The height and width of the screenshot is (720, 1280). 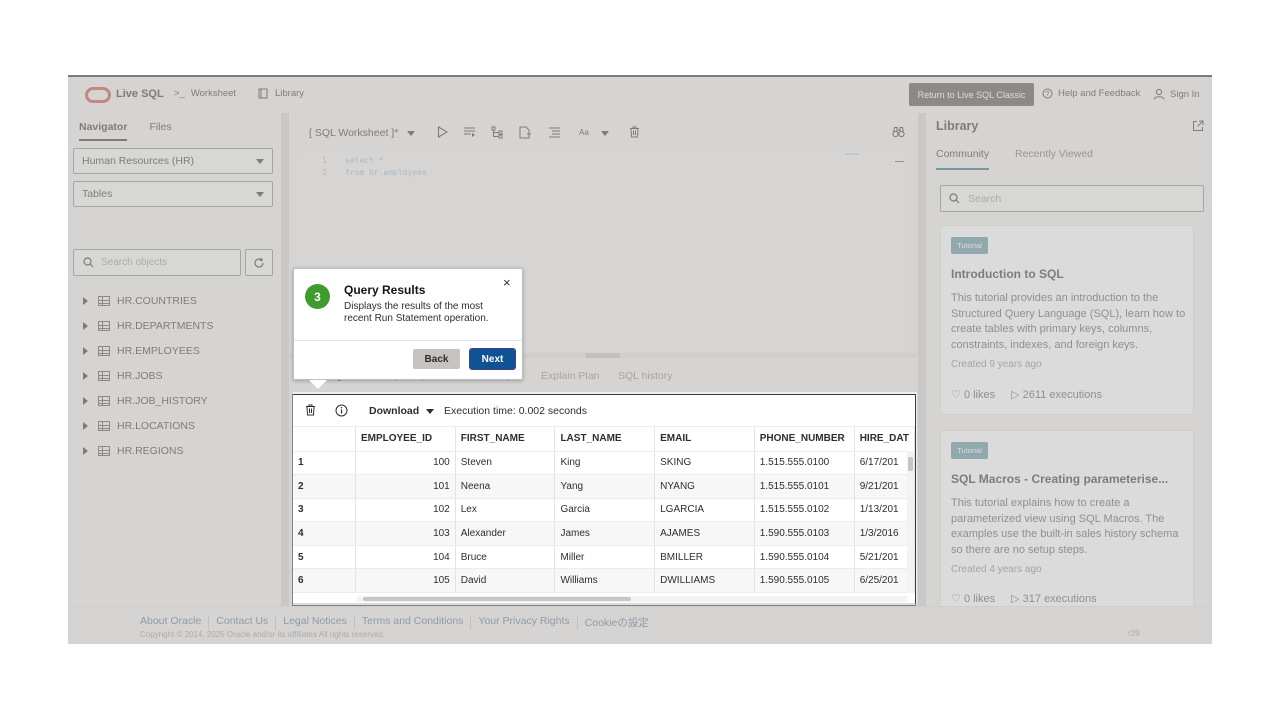 I want to click on column-header, so click(x=324, y=439).